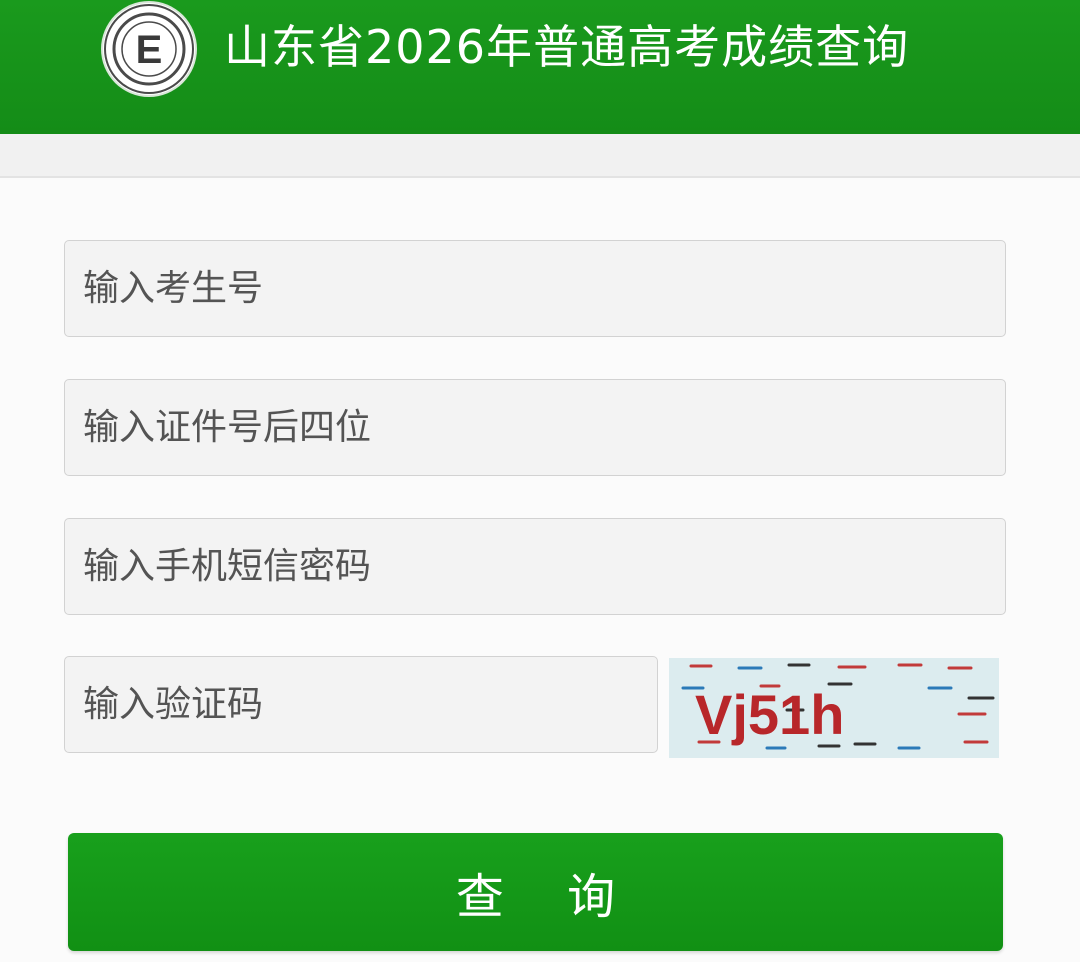 The image size is (1080, 962). I want to click on captcha-input, so click(361, 704).